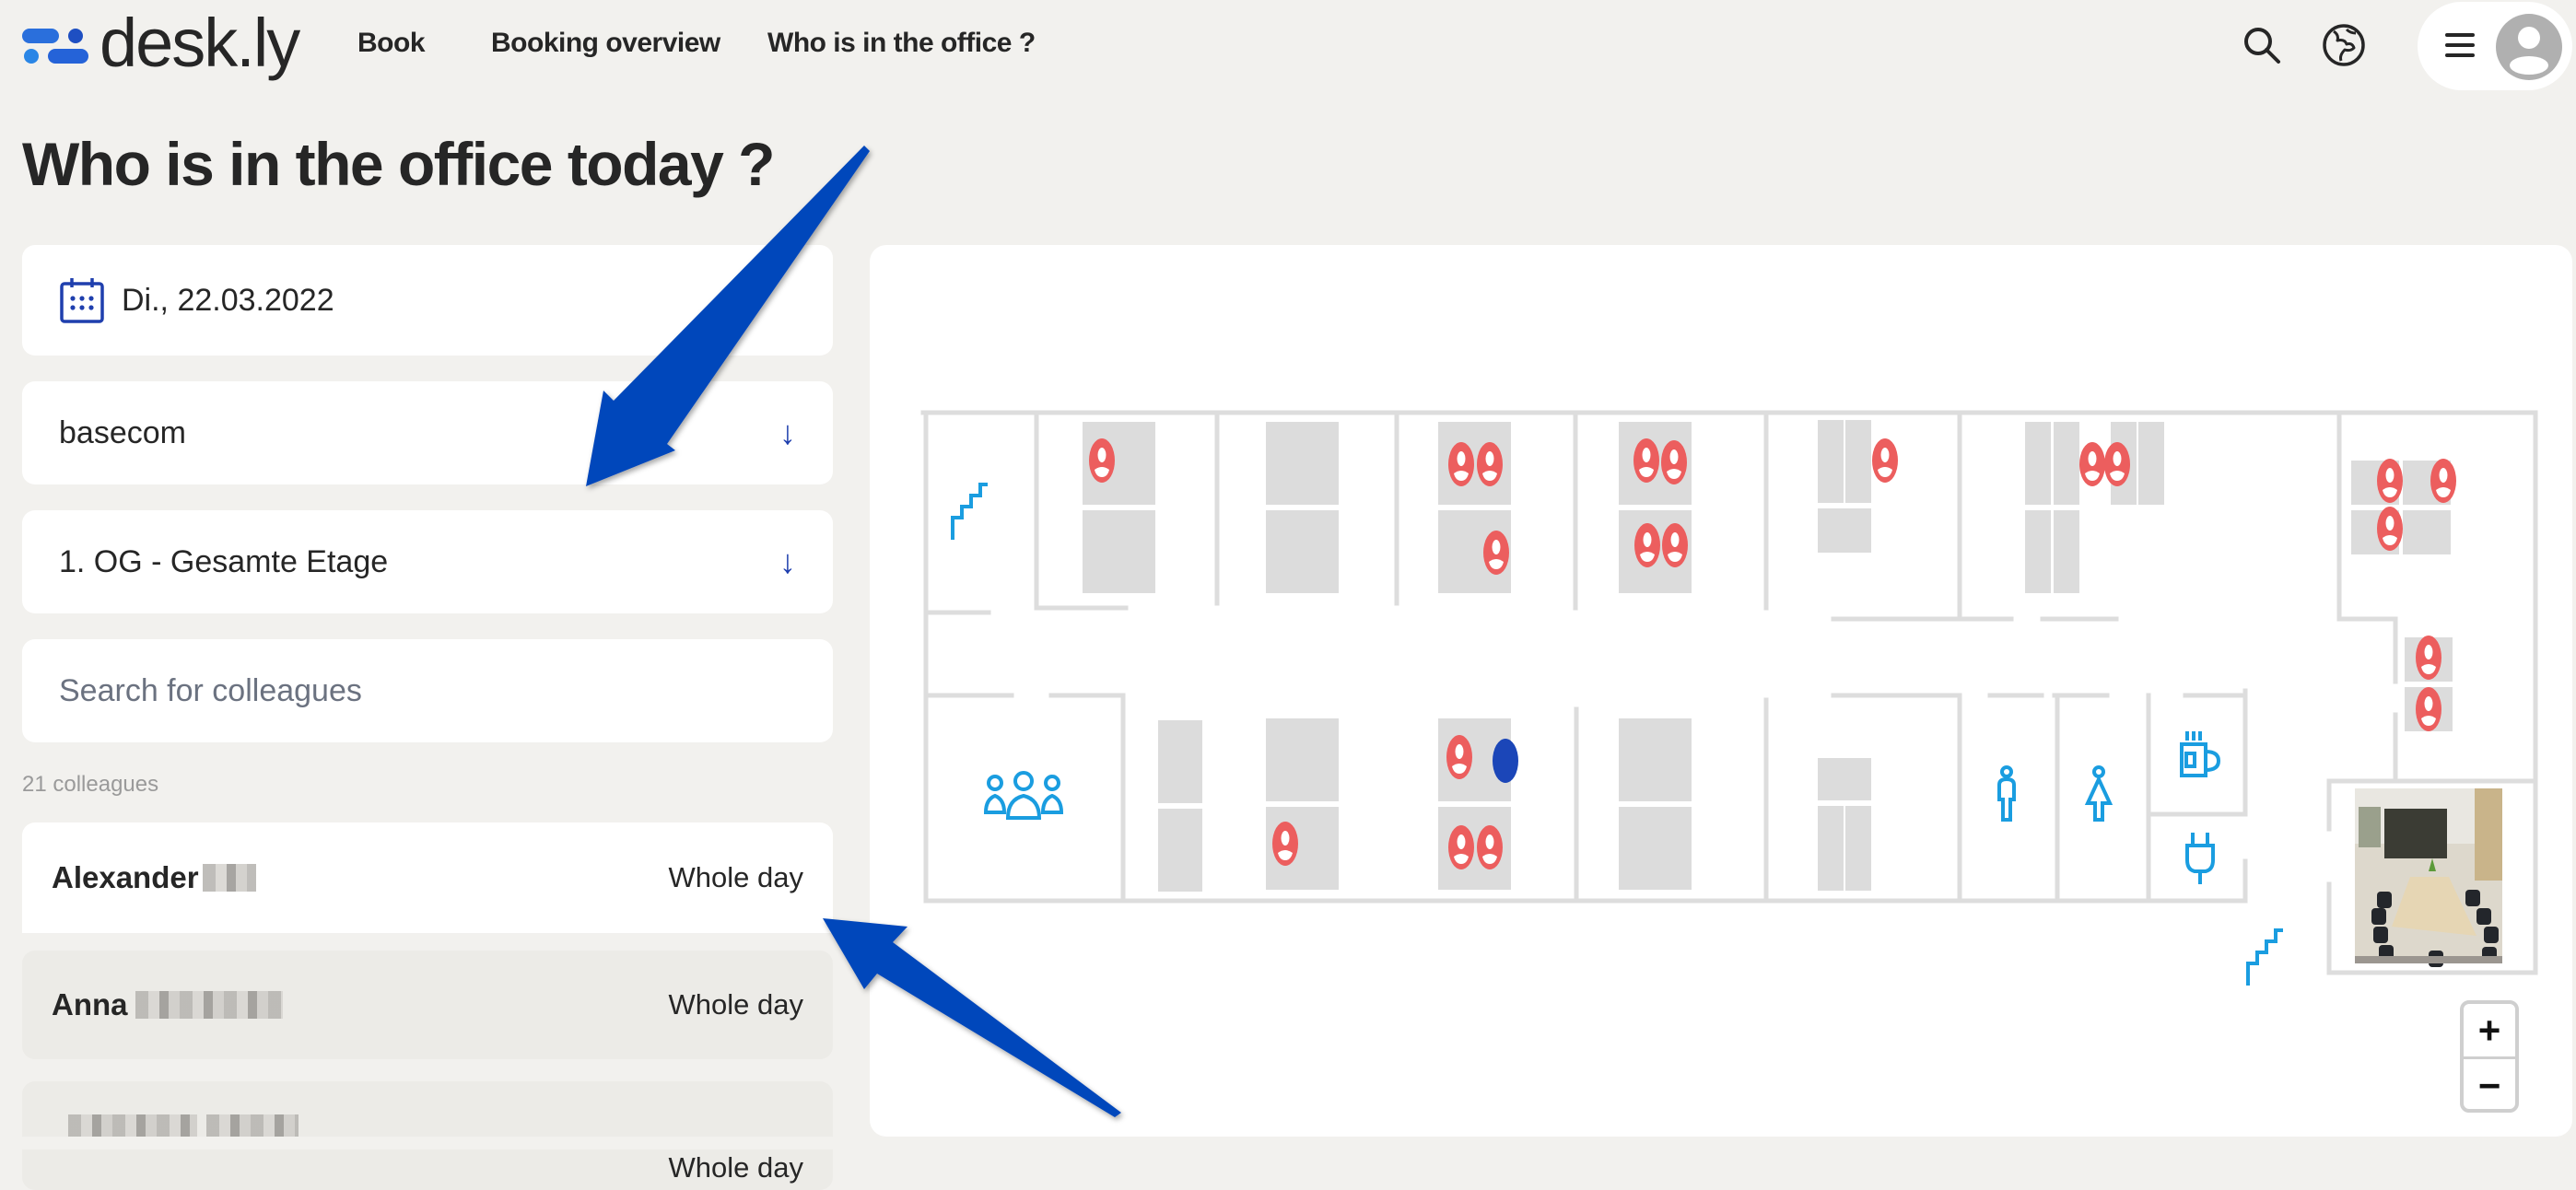  I want to click on language-button, so click(2344, 45).